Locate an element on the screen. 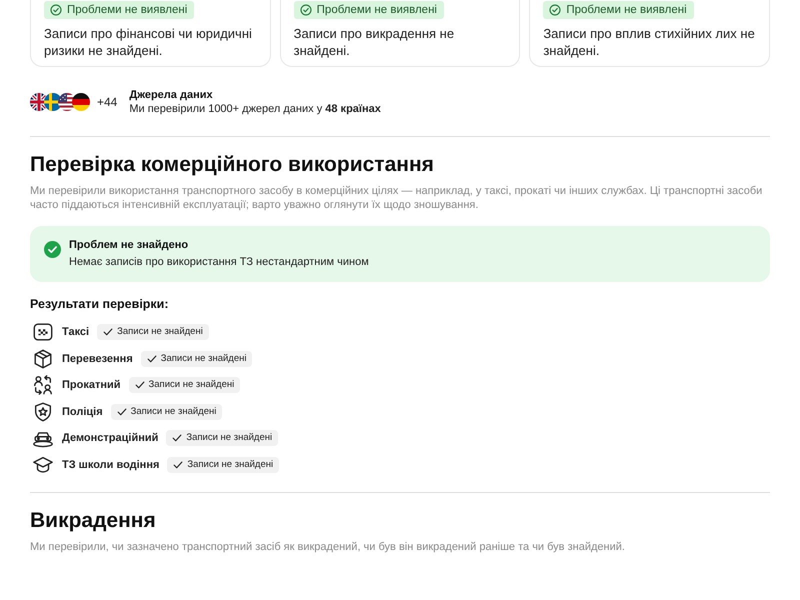 The width and height of the screenshot is (800, 600). taxi-sign-icon is located at coordinates (43, 332).